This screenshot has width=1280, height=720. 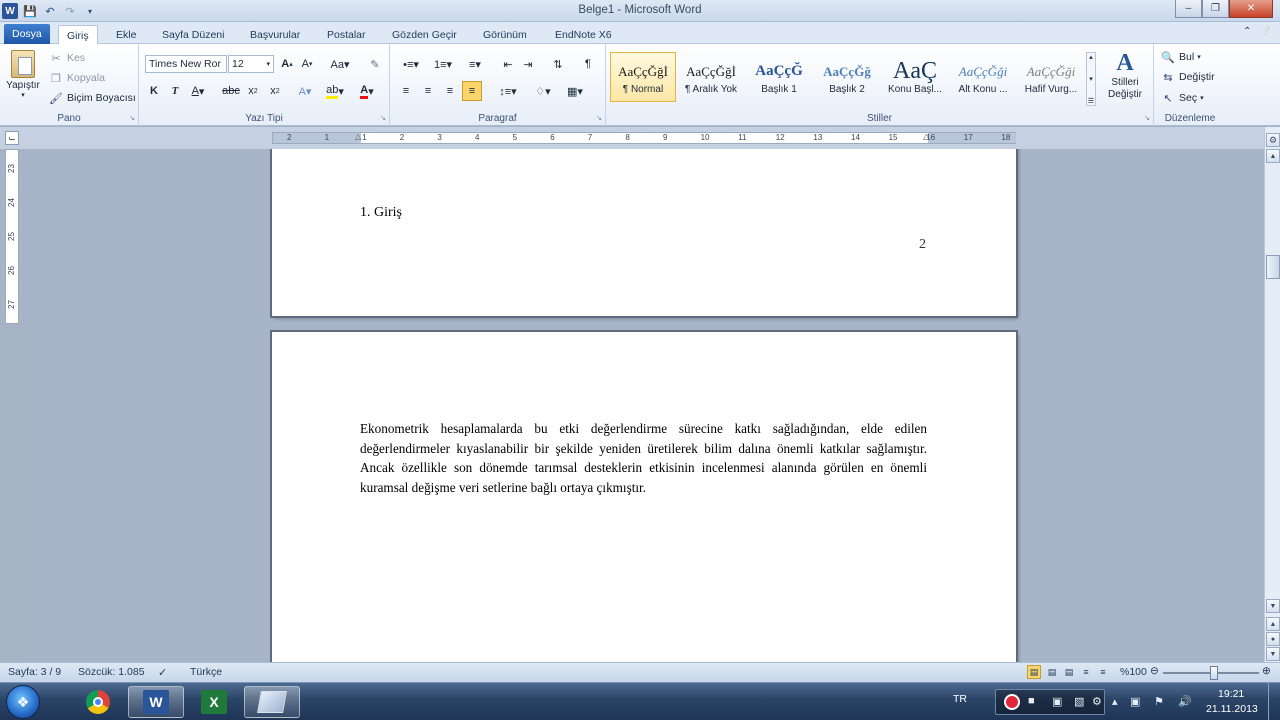 What do you see at coordinates (1185, 701) in the screenshot?
I see `volume-icon: 🔊` at bounding box center [1185, 701].